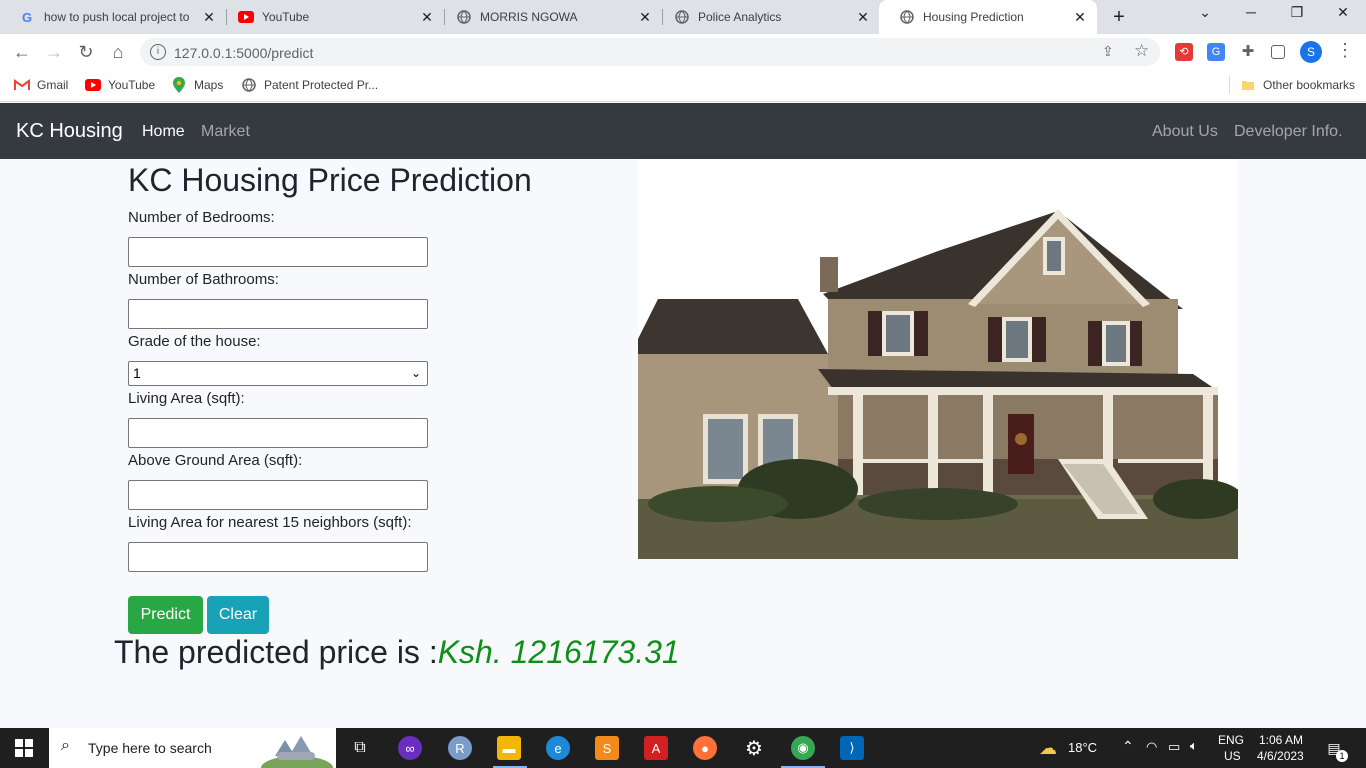 Image resolution: width=1366 pixels, height=768 pixels. Describe the element at coordinates (852, 748) in the screenshot. I see `vscode-icon: ⟩` at that location.